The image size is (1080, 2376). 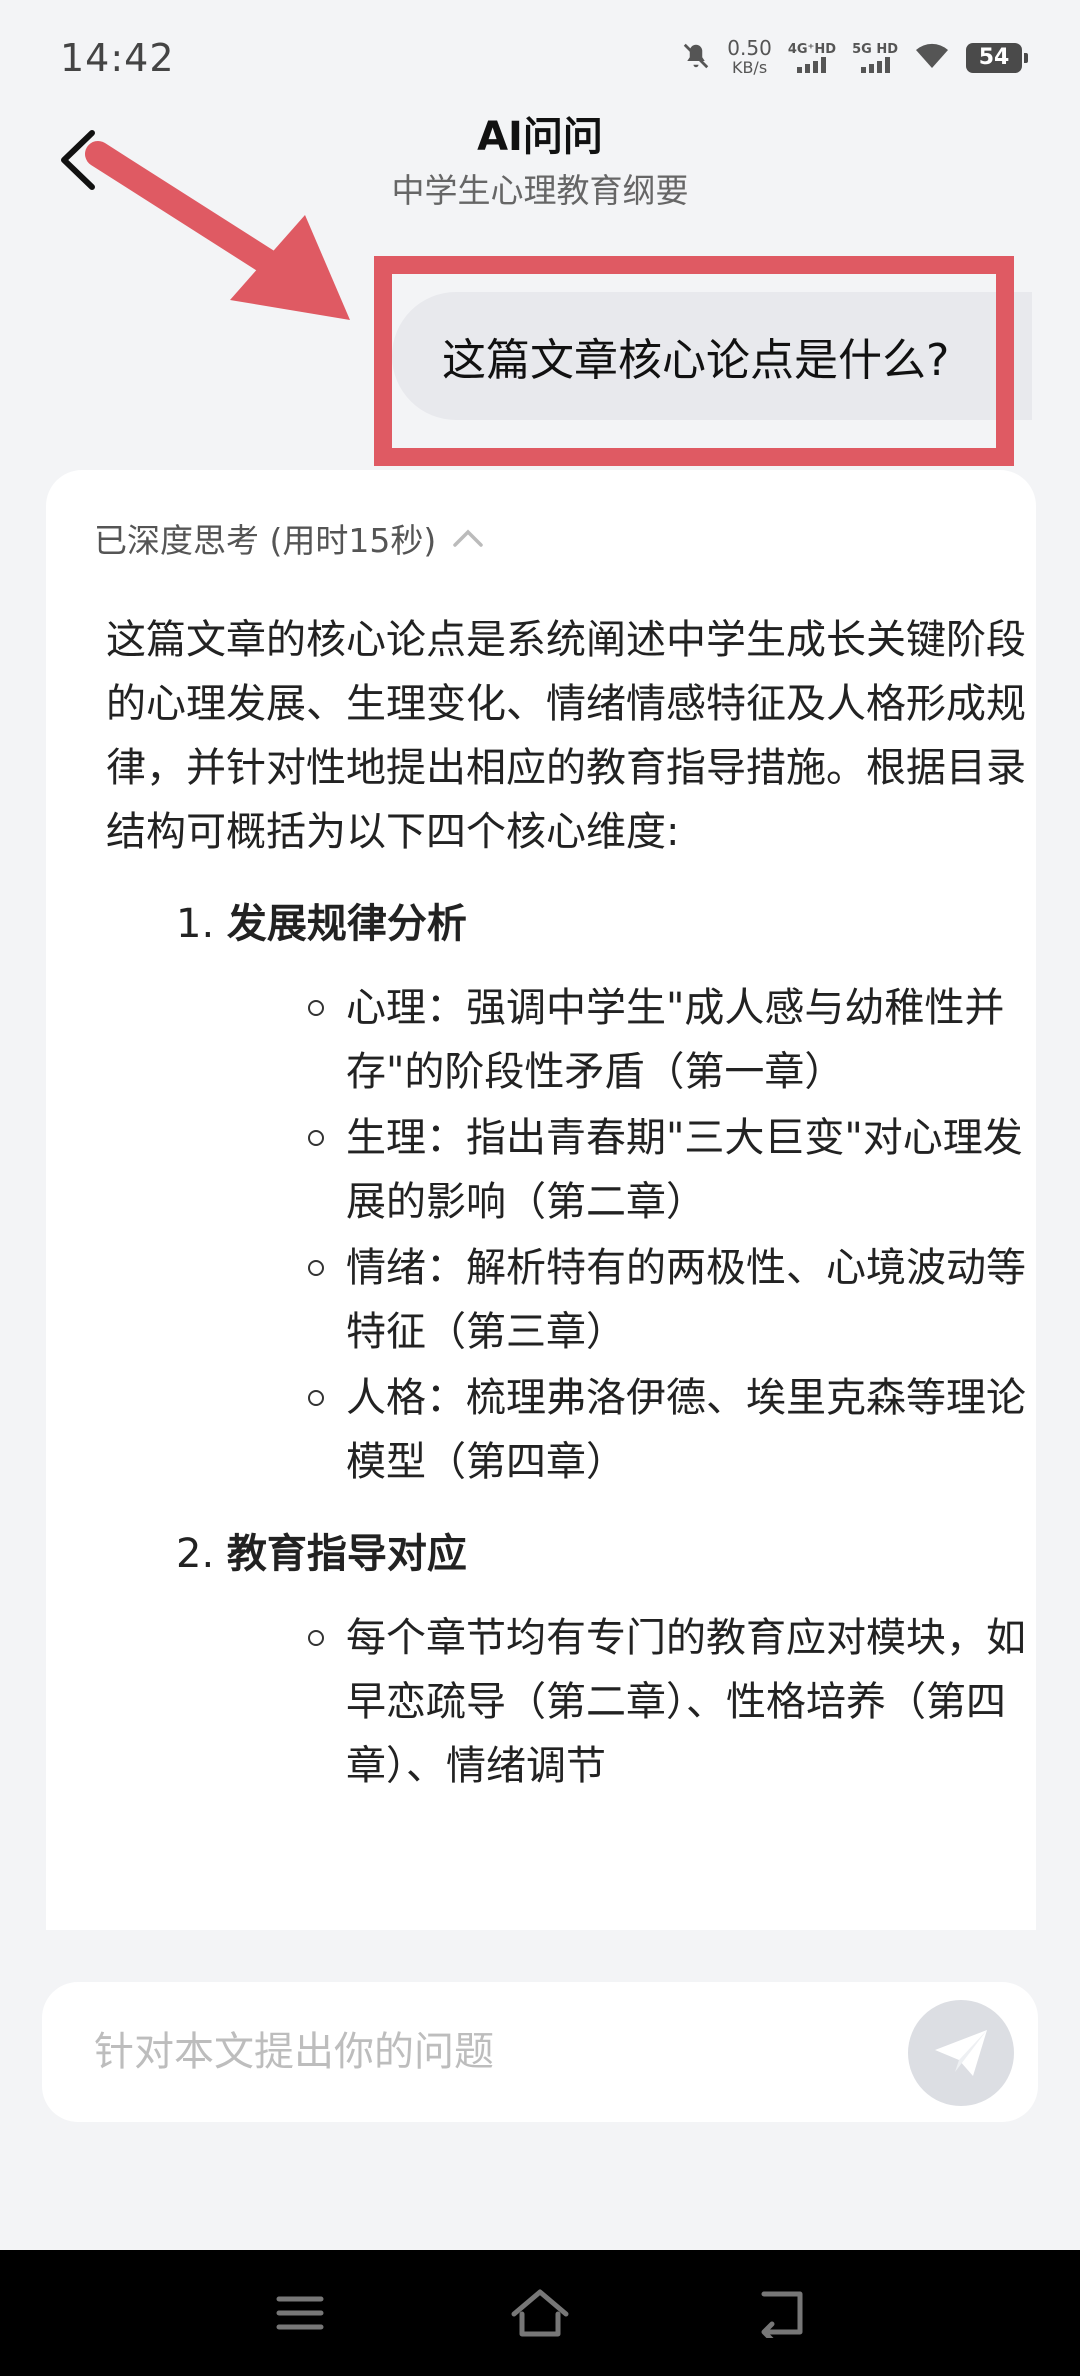 I want to click on list-item-text: 心理：强调中学生"成人感与幼稚性并存"的阶段性矛盾（第一章）, so click(x=675, y=1040).